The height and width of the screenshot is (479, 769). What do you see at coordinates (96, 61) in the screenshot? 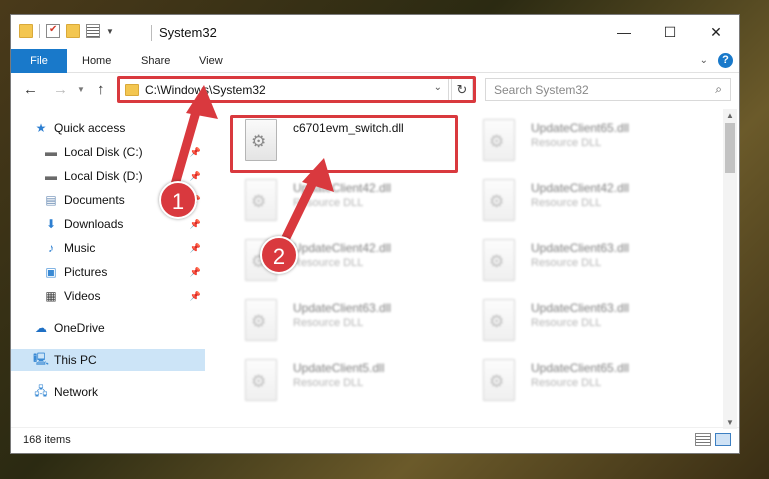
I see `tab-home: Home` at bounding box center [96, 61].